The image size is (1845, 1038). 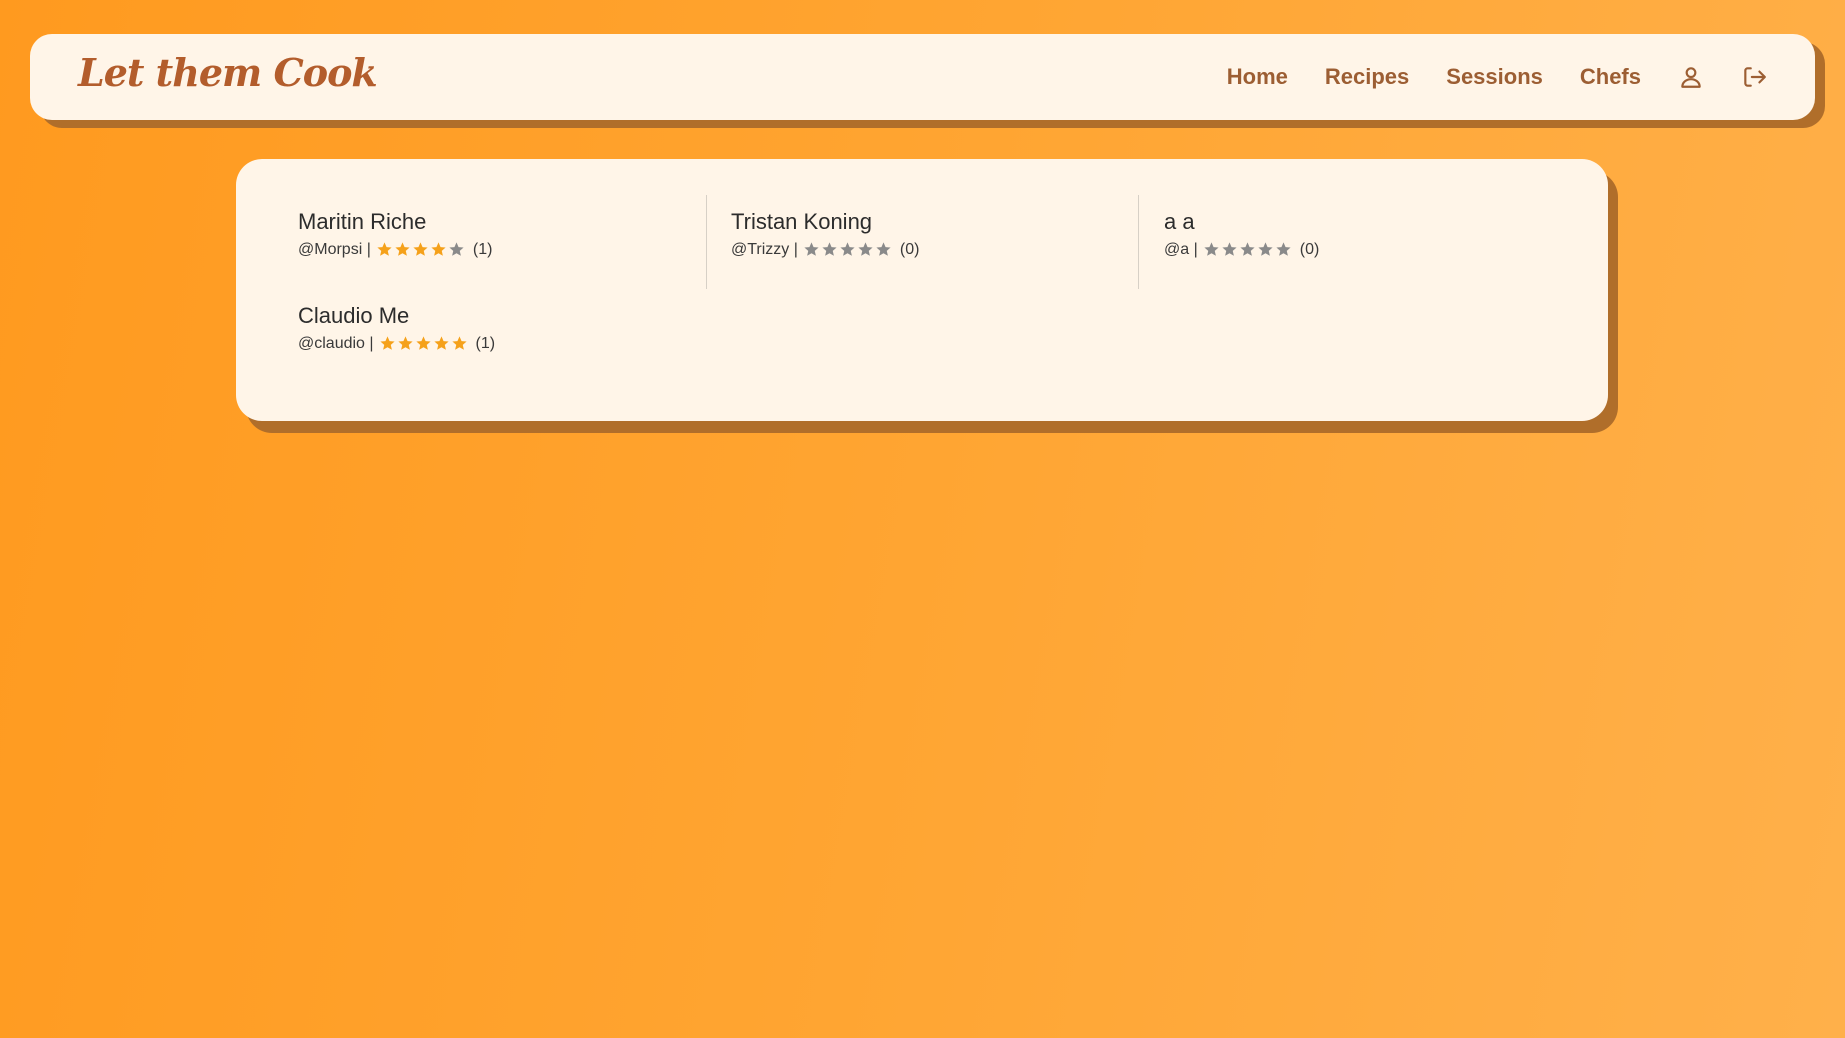 I want to click on chef-item: a a @a | (0), so click(x=1364, y=233).